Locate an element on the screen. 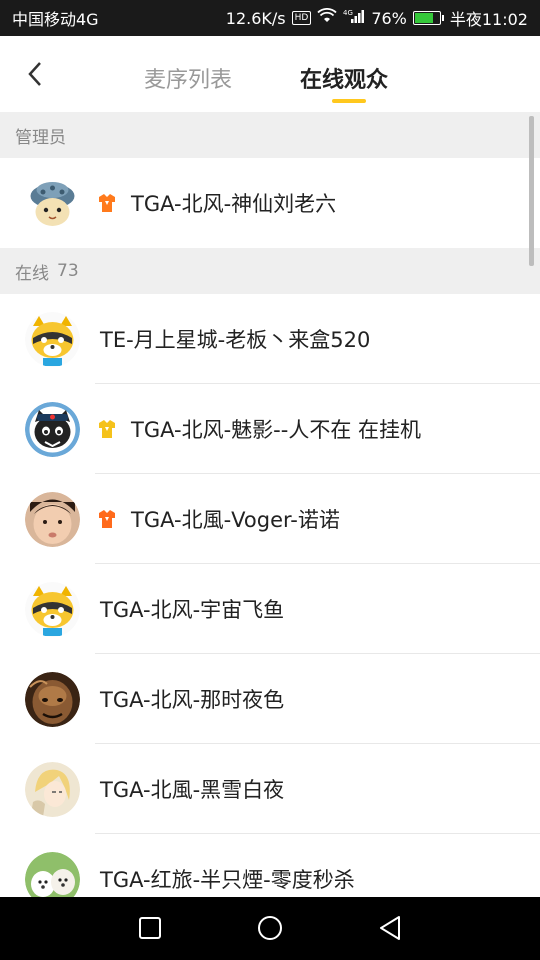 This screenshot has height=960, width=540. list-item: TGA-北風-黑雪白夜 is located at coordinates (270, 789).